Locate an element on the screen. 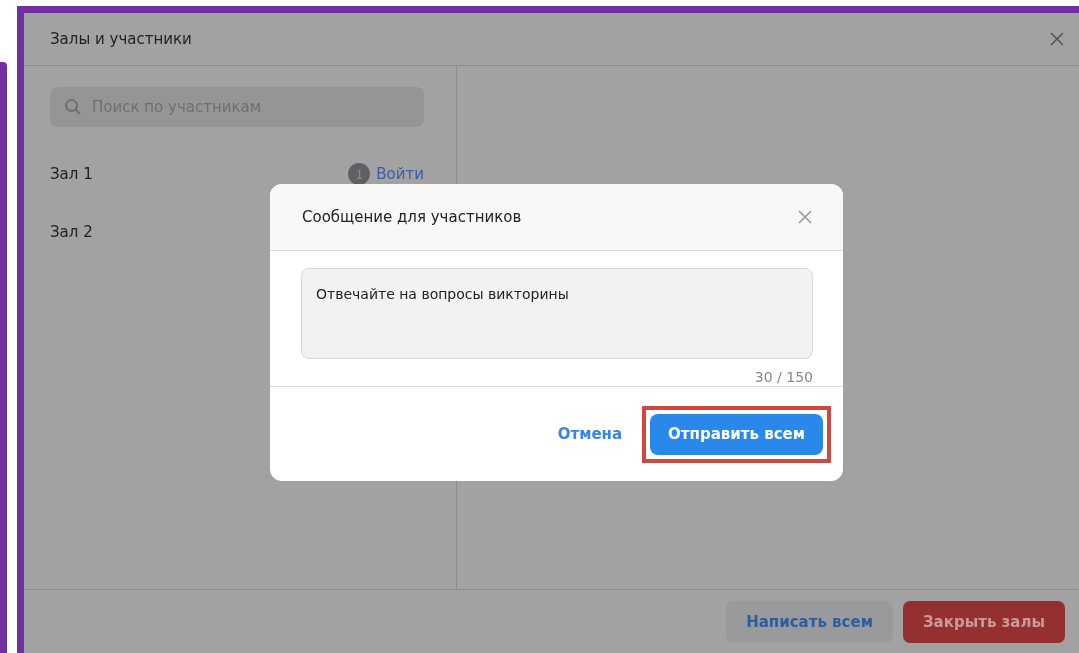  close-rooms-button: Закрыть залы is located at coordinates (983, 621).